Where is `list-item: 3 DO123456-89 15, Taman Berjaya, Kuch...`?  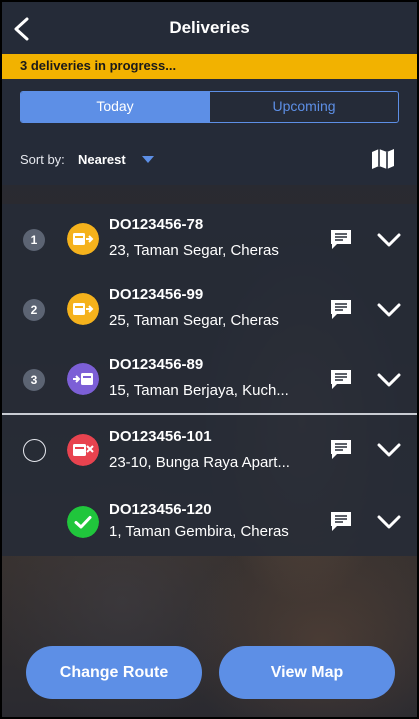
list-item: 3 DO123456-89 15, Taman Berjaya, Kuch... is located at coordinates (209, 379).